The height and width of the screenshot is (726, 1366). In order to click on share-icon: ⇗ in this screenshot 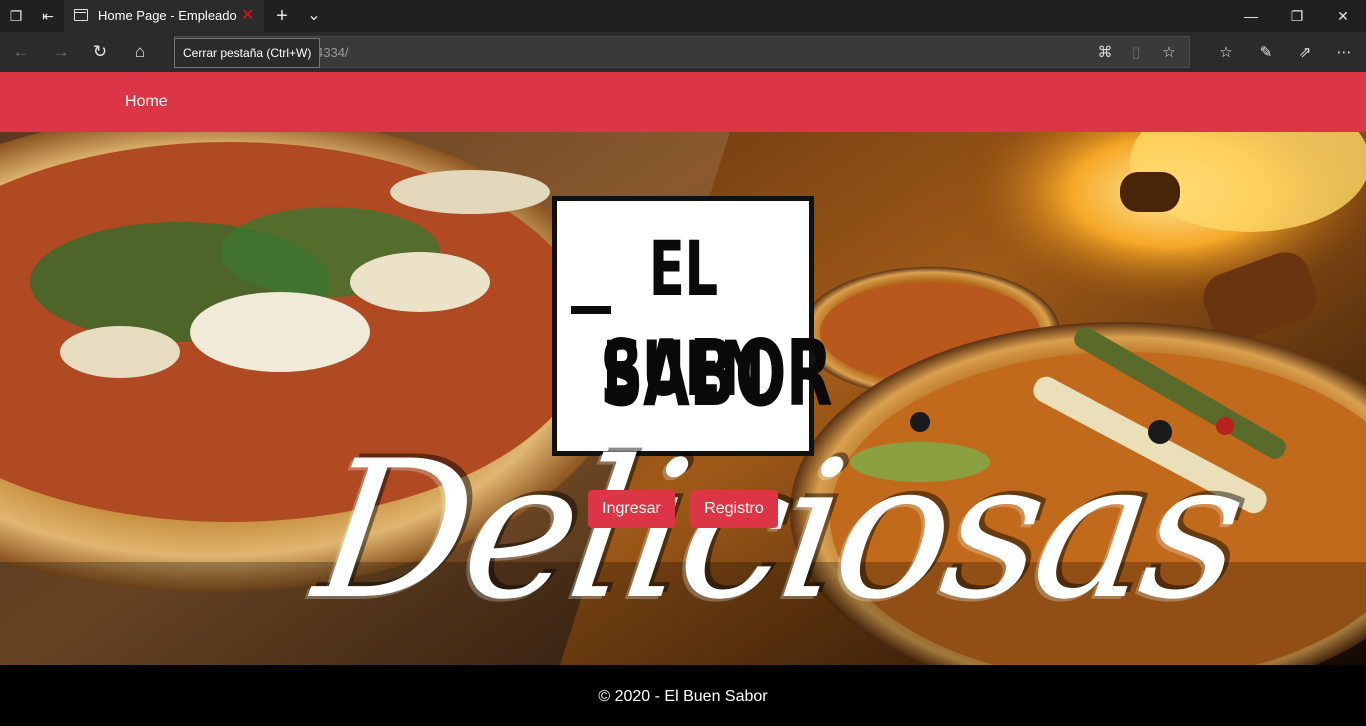, I will do `click(1305, 53)`.